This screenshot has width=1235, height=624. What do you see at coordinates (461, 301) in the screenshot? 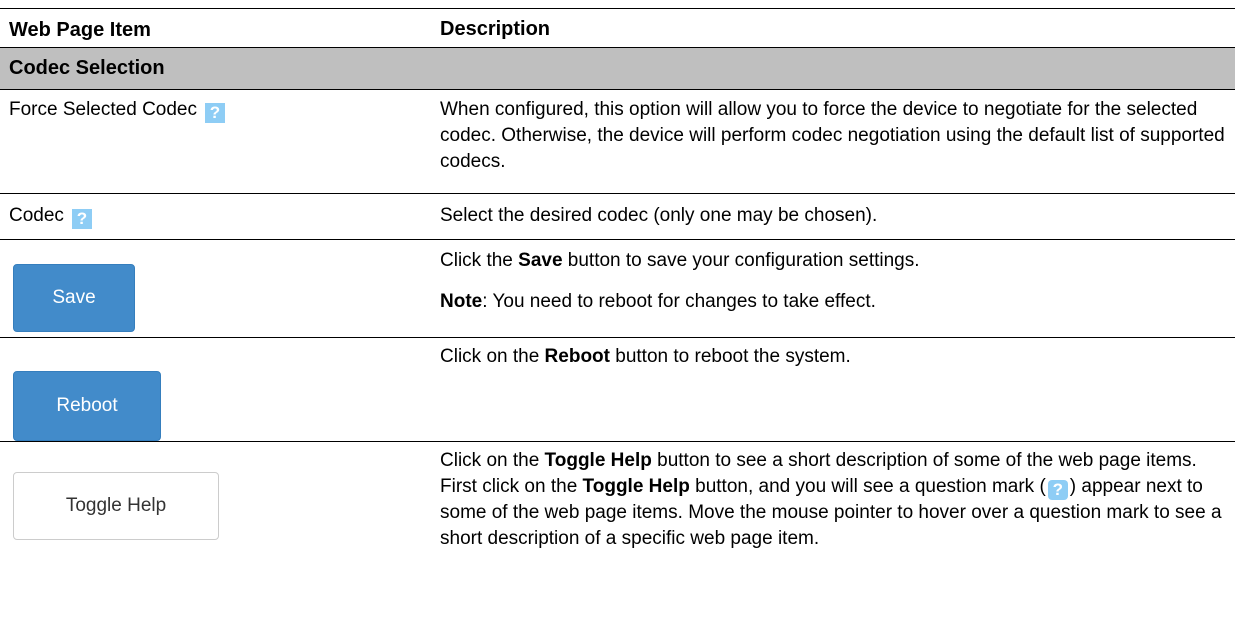
I see `note-bold: Note` at bounding box center [461, 301].